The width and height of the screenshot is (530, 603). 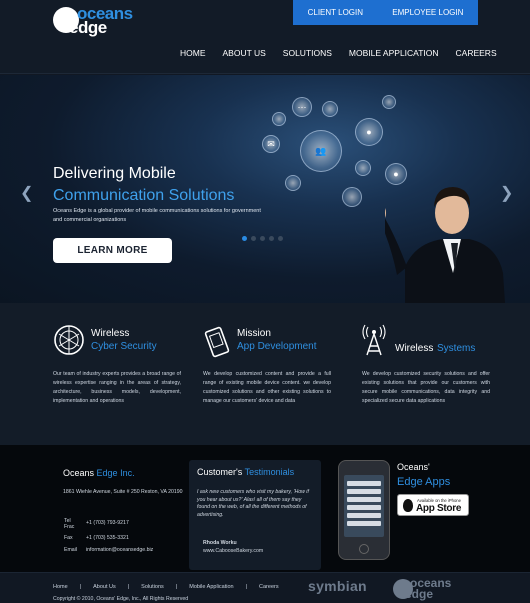 I want to click on people-group-bubble-icon: 👥, so click(x=321, y=151).